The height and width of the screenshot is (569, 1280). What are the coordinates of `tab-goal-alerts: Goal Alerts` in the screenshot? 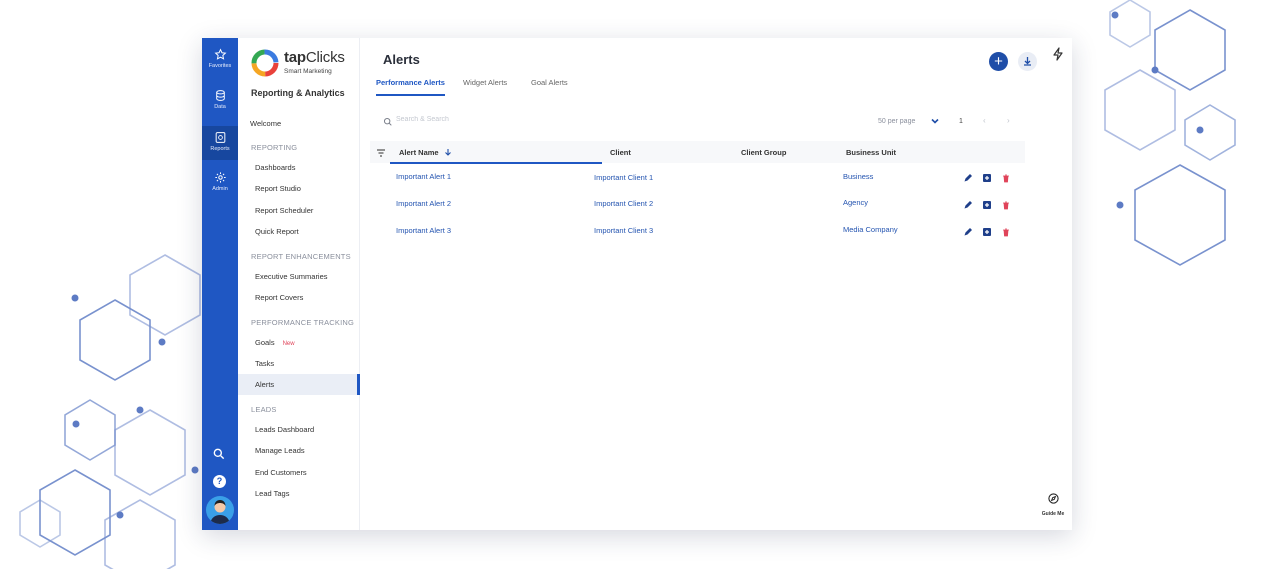 It's located at (549, 87).